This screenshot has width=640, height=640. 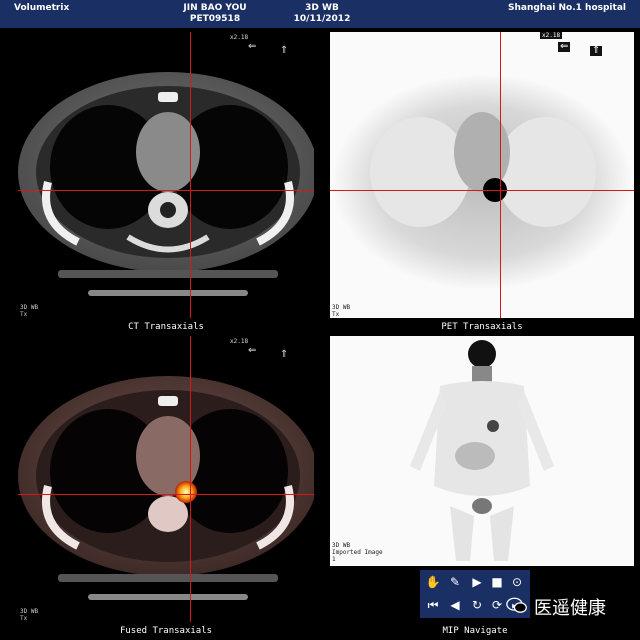 I want to click on rotate-icon: ↻, so click(x=477, y=605).